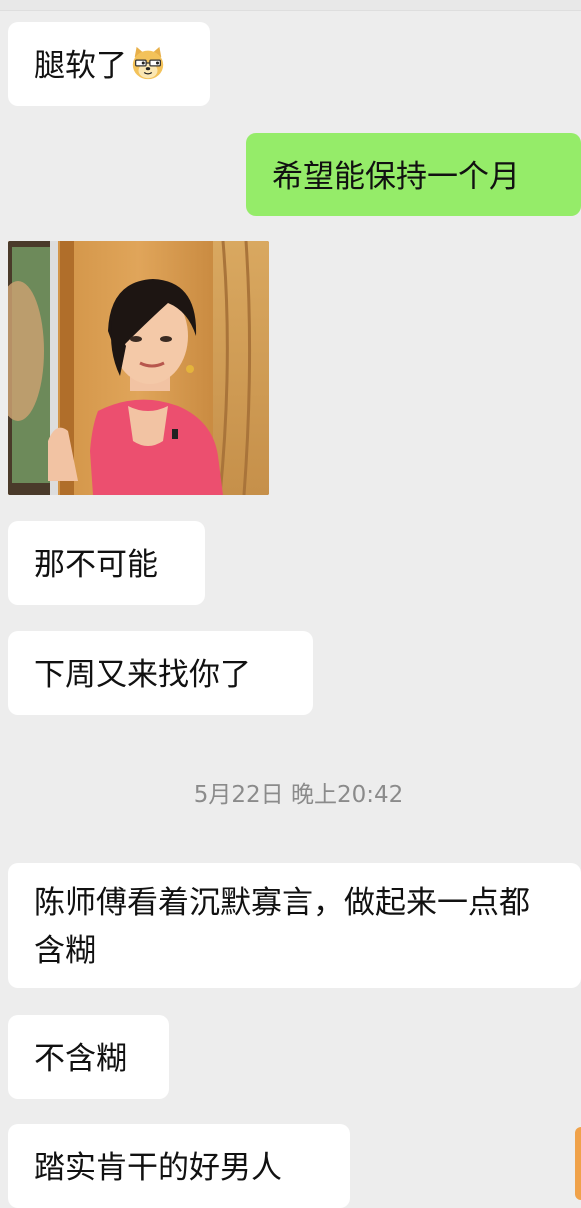 The image size is (581, 1208). I want to click on floating-side-tab, so click(578, 1163).